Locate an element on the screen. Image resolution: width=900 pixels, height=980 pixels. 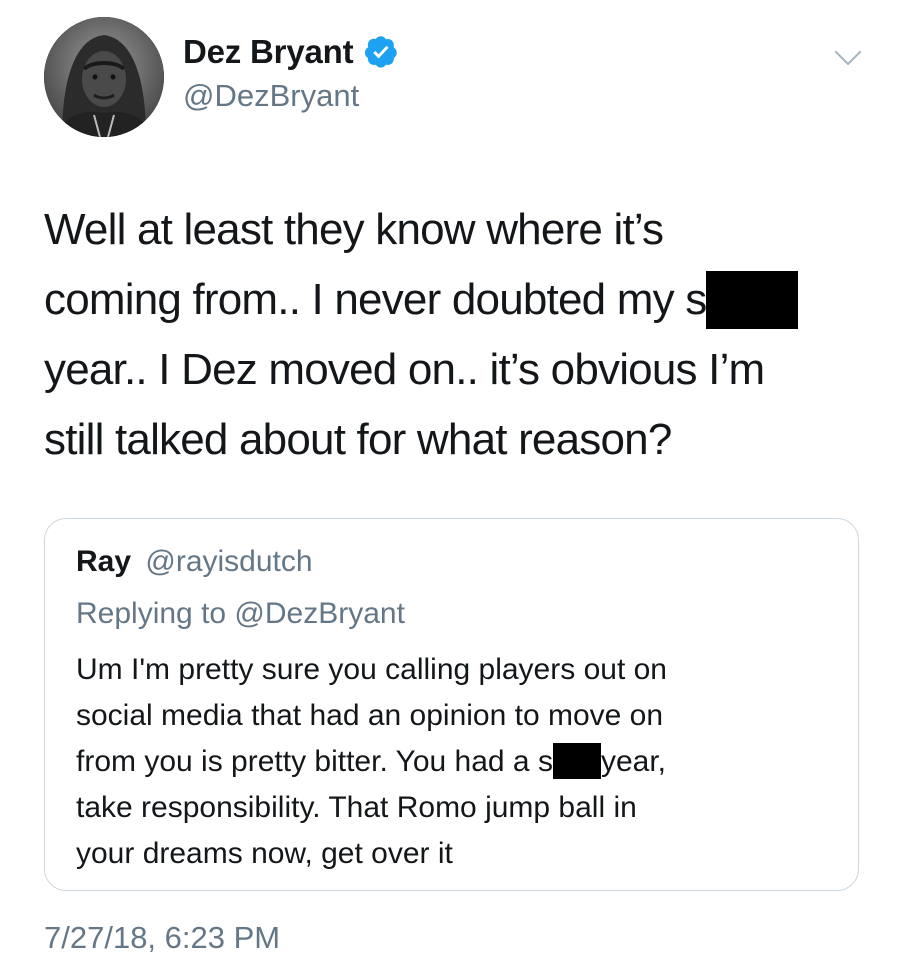
tweet-timestamp: 7/27/18, 6:23 PM is located at coordinates (162, 938).